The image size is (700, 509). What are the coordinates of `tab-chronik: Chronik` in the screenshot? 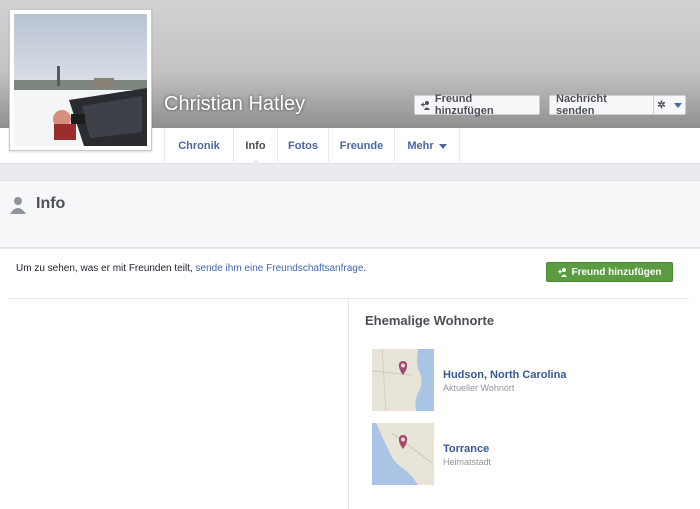 It's located at (198, 146).